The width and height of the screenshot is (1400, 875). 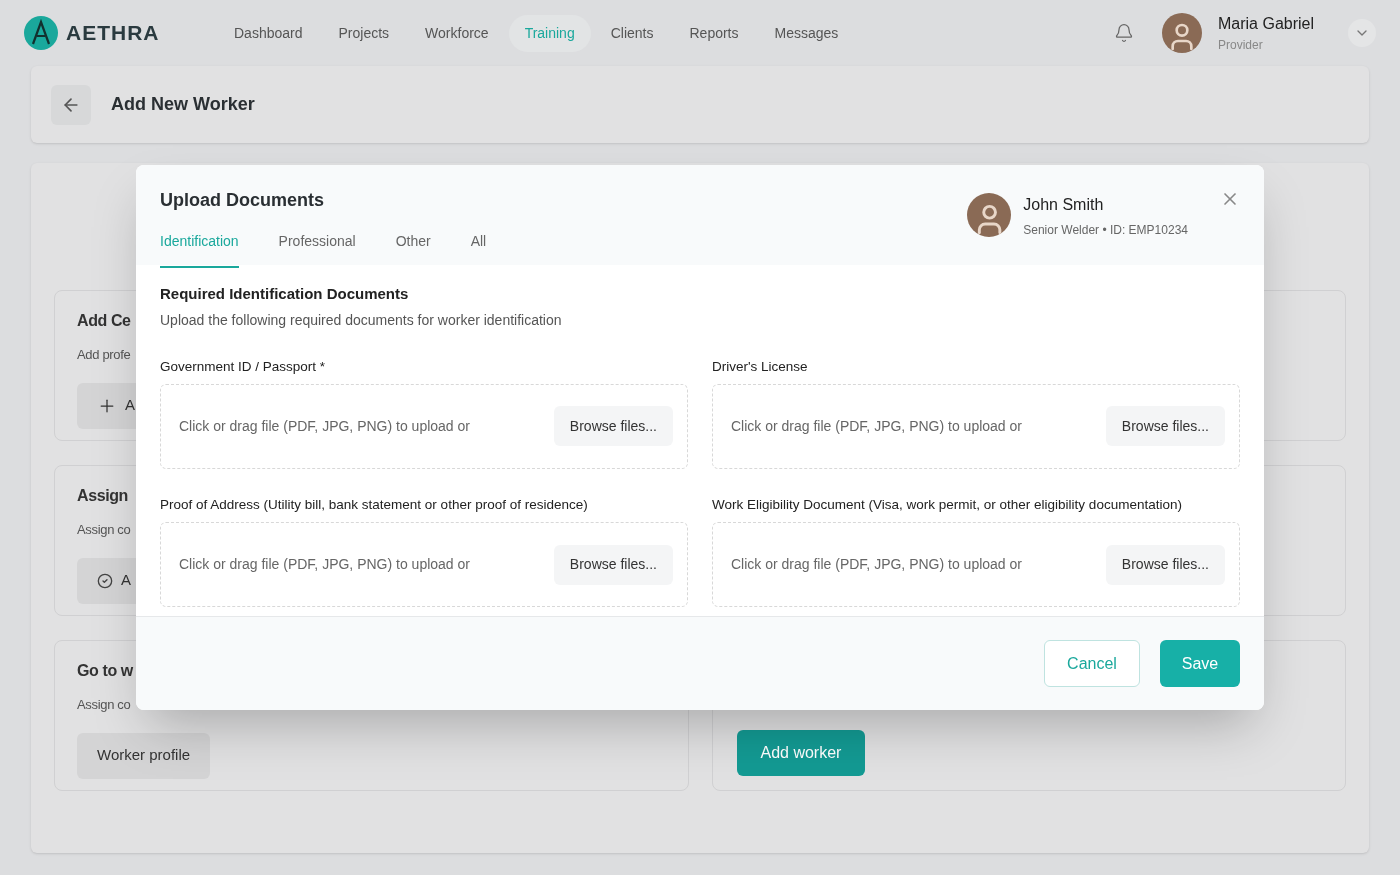 I want to click on worker-name: John Smith, so click(x=1064, y=205).